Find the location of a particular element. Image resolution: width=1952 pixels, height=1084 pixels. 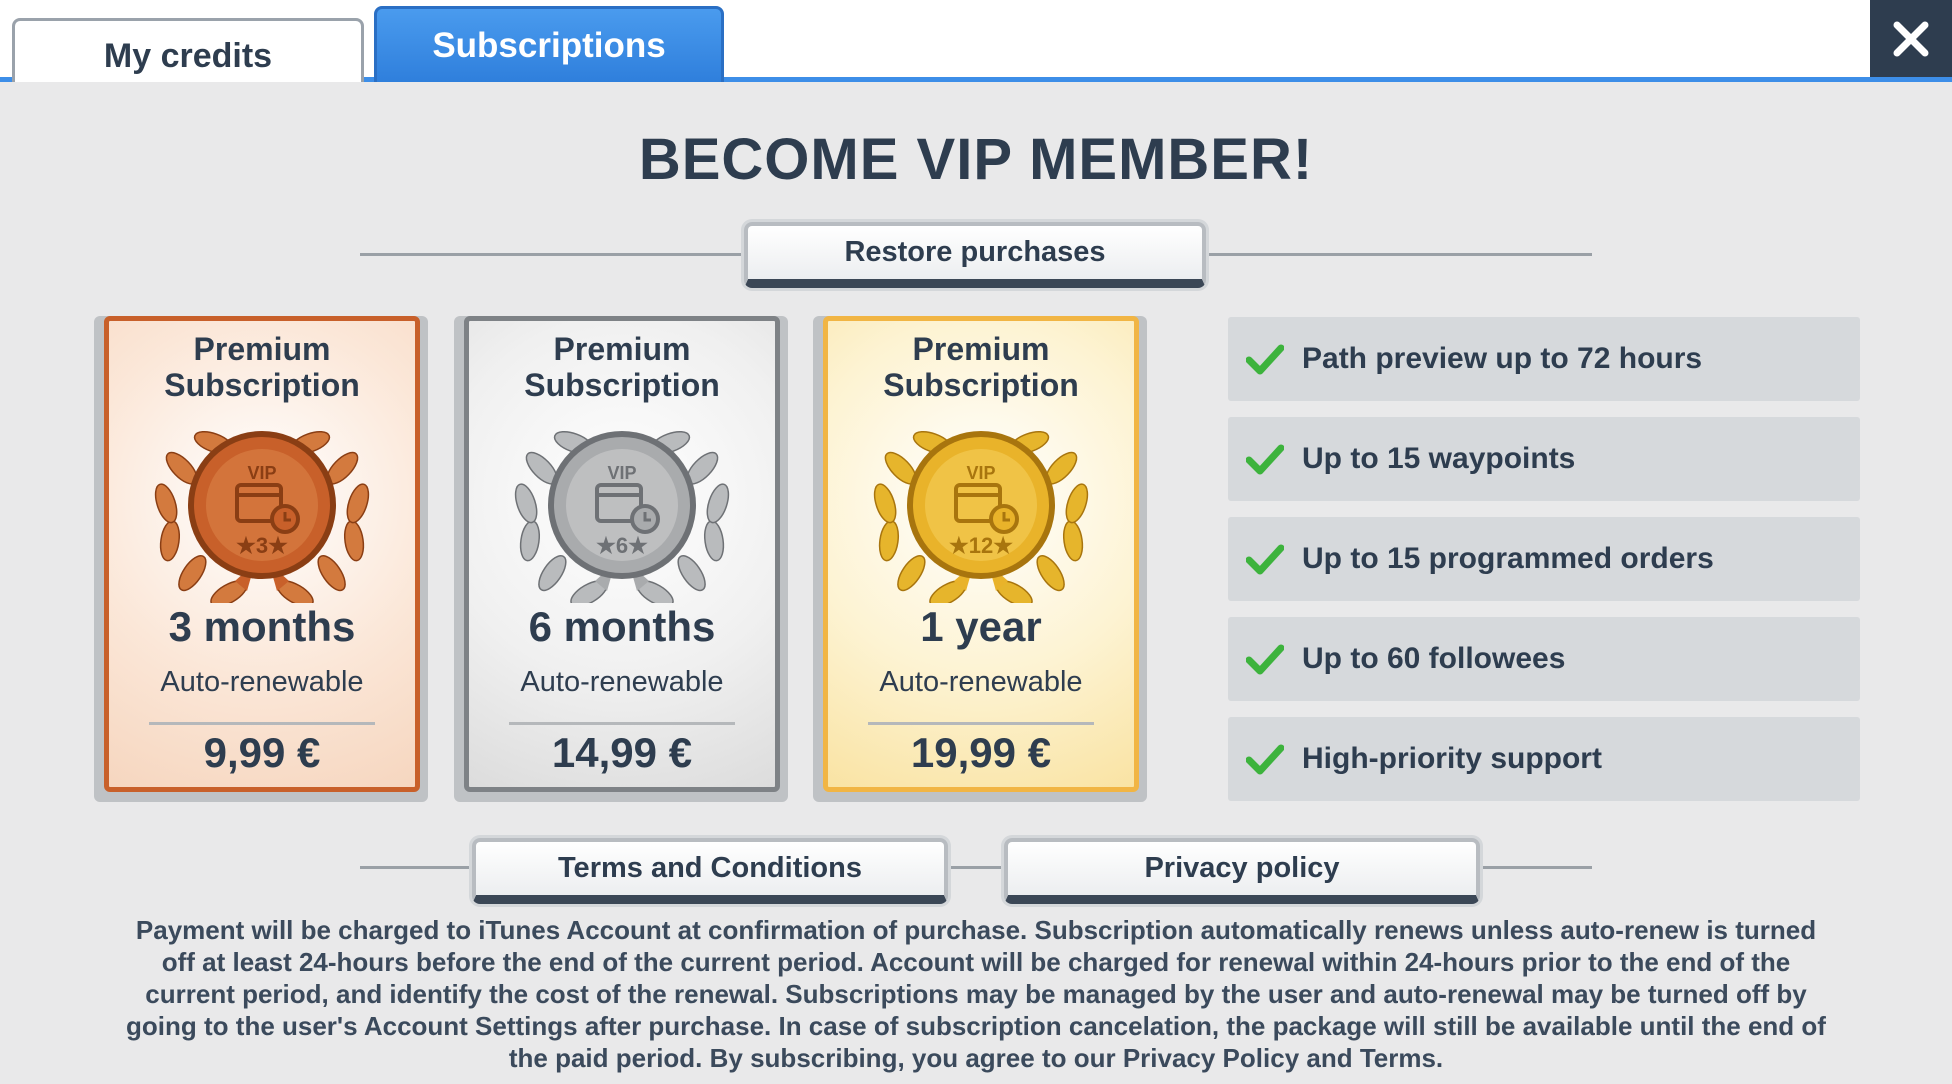

feature-item: Up to 15 programmed orders is located at coordinates (1544, 559).